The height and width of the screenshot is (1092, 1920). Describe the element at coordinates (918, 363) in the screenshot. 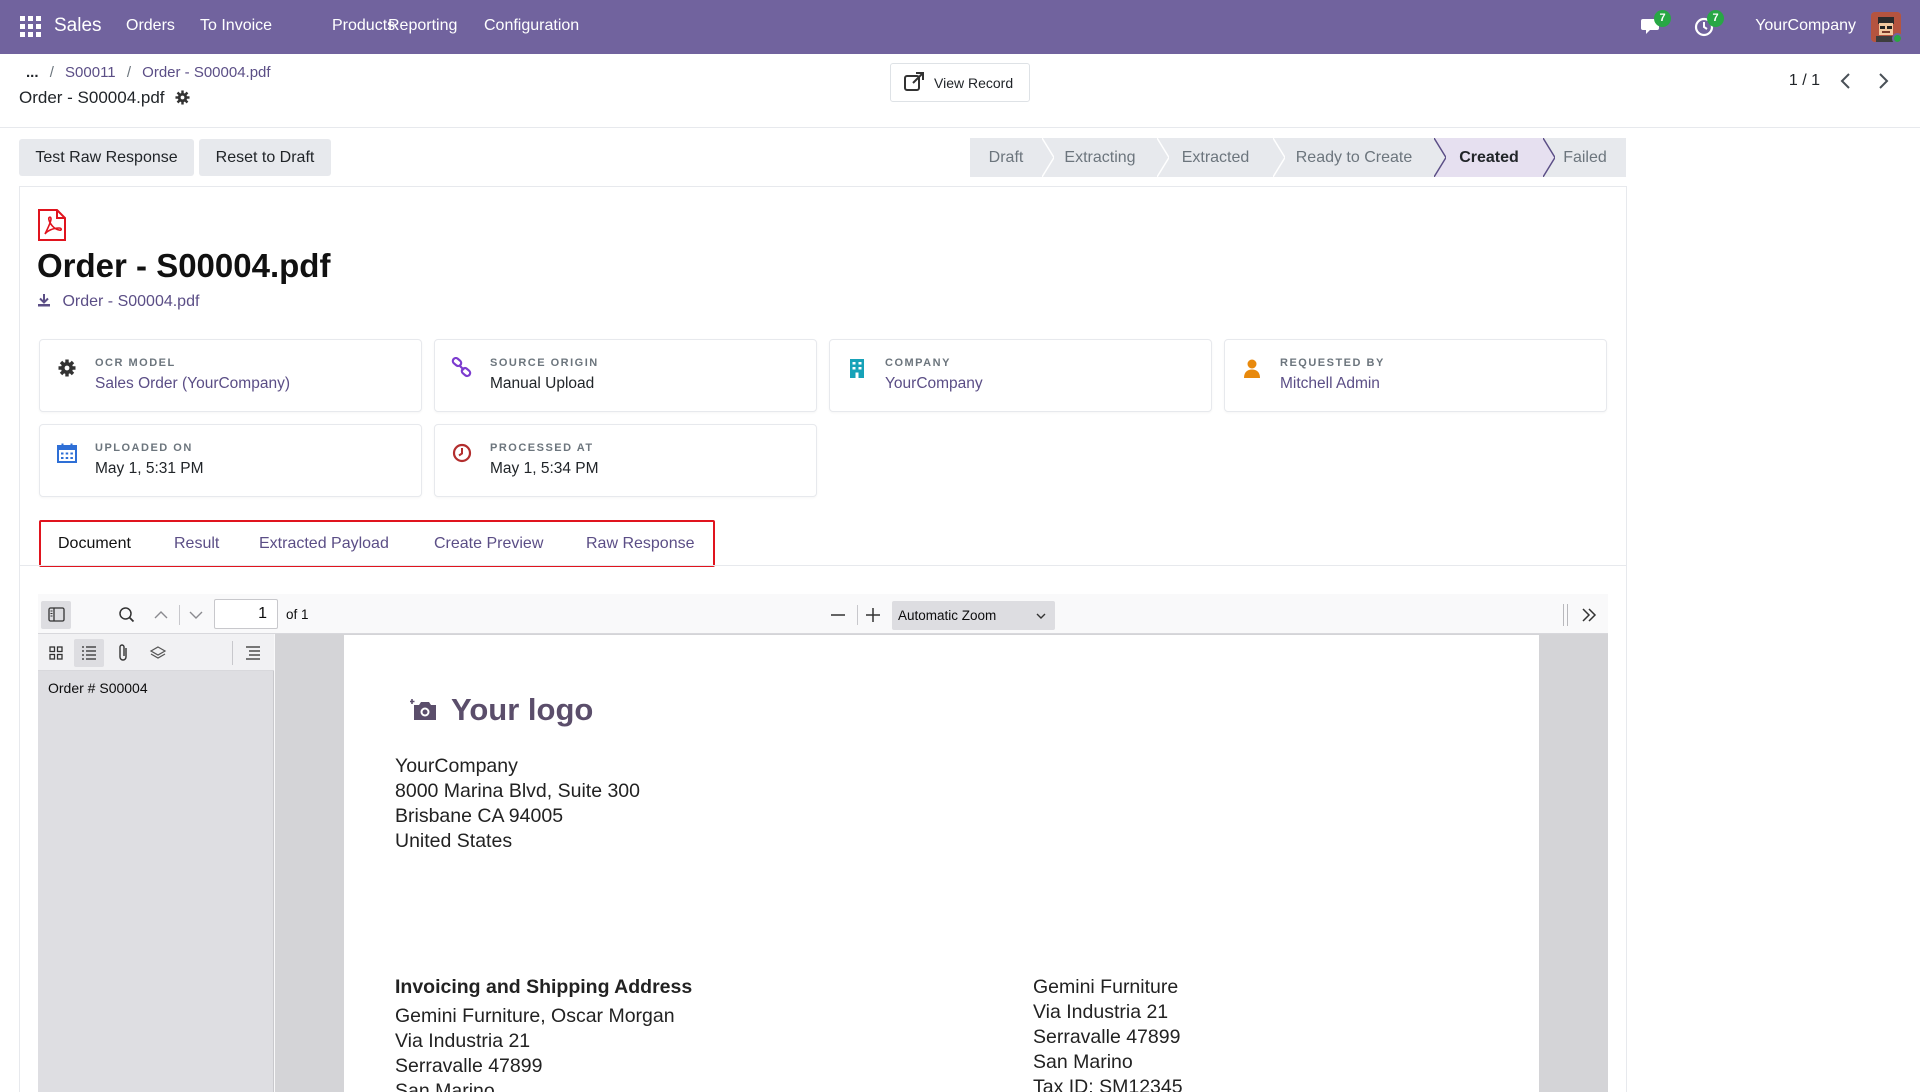

I see `card-label: COMPANY` at that location.